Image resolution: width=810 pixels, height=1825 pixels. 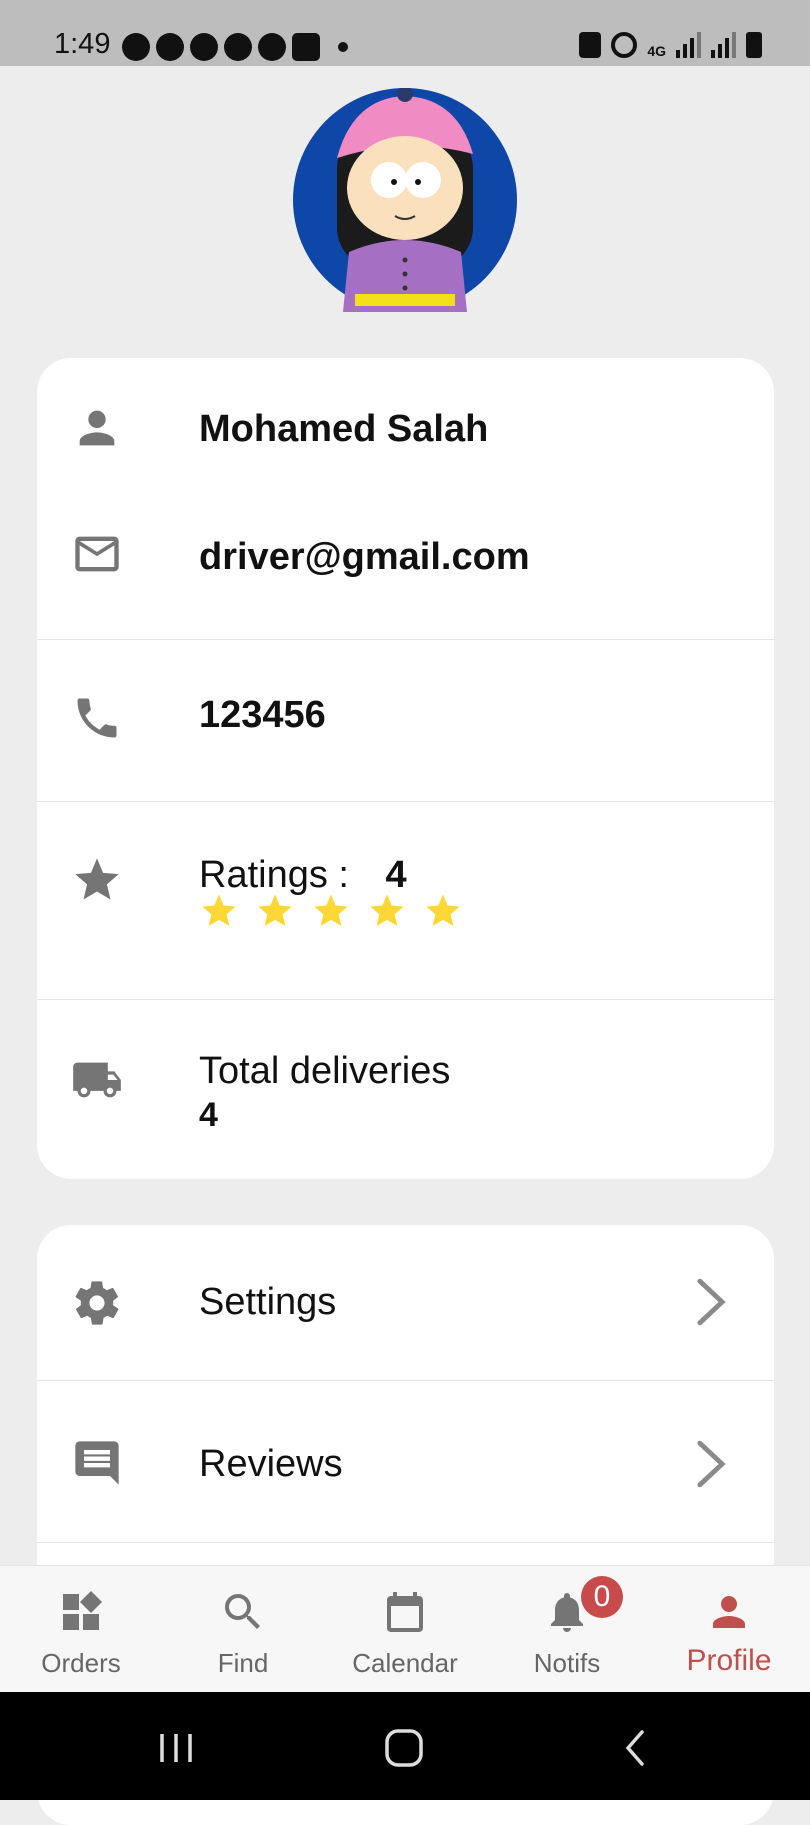 I want to click on divider, so click(x=405, y=1542).